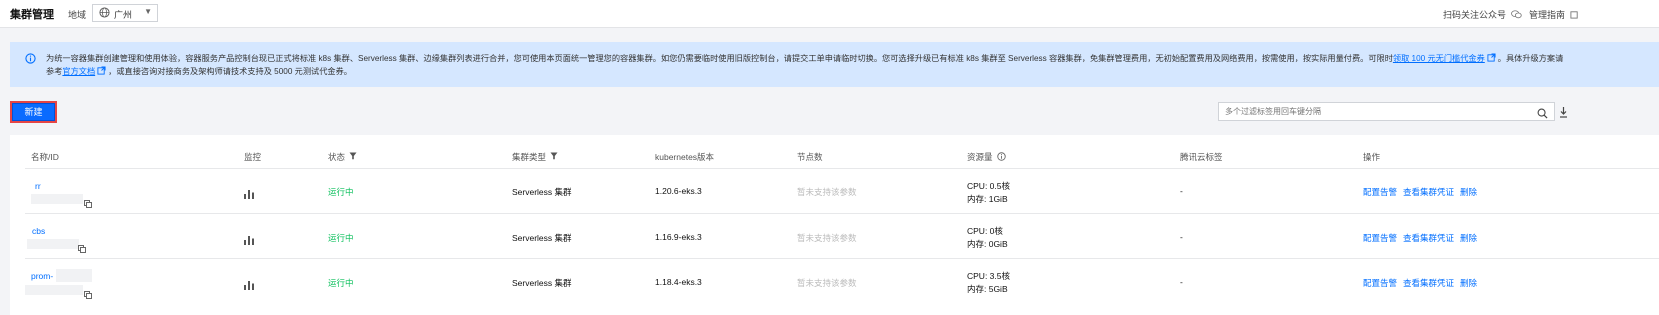  Describe the element at coordinates (1375, 111) in the screenshot. I see `search-input` at that location.